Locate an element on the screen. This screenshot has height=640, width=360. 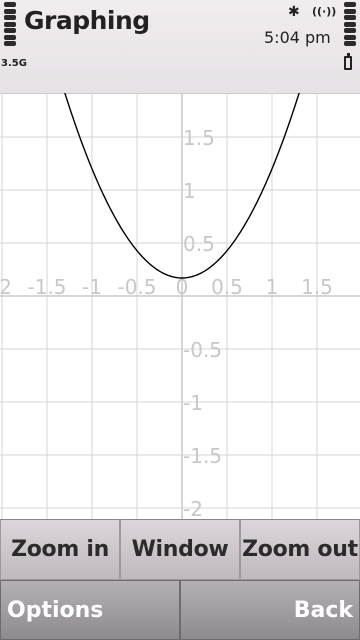
bluetooth-icon: ✱ is located at coordinates (294, 12).